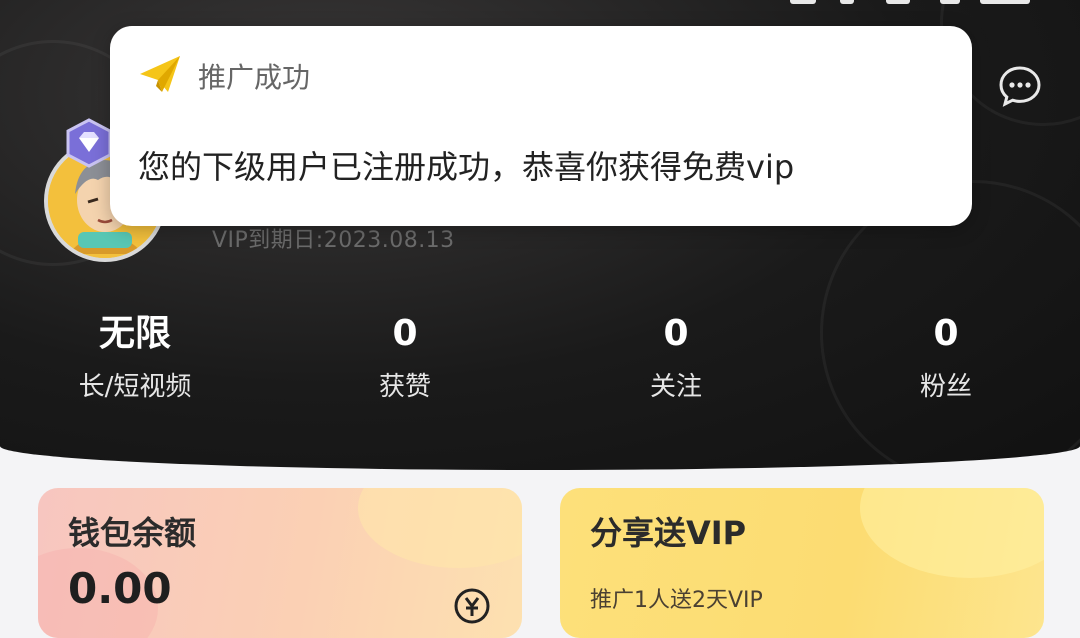  Describe the element at coordinates (676, 600) in the screenshot. I see `share-subtitle: 推广1人送2天VIP` at that location.